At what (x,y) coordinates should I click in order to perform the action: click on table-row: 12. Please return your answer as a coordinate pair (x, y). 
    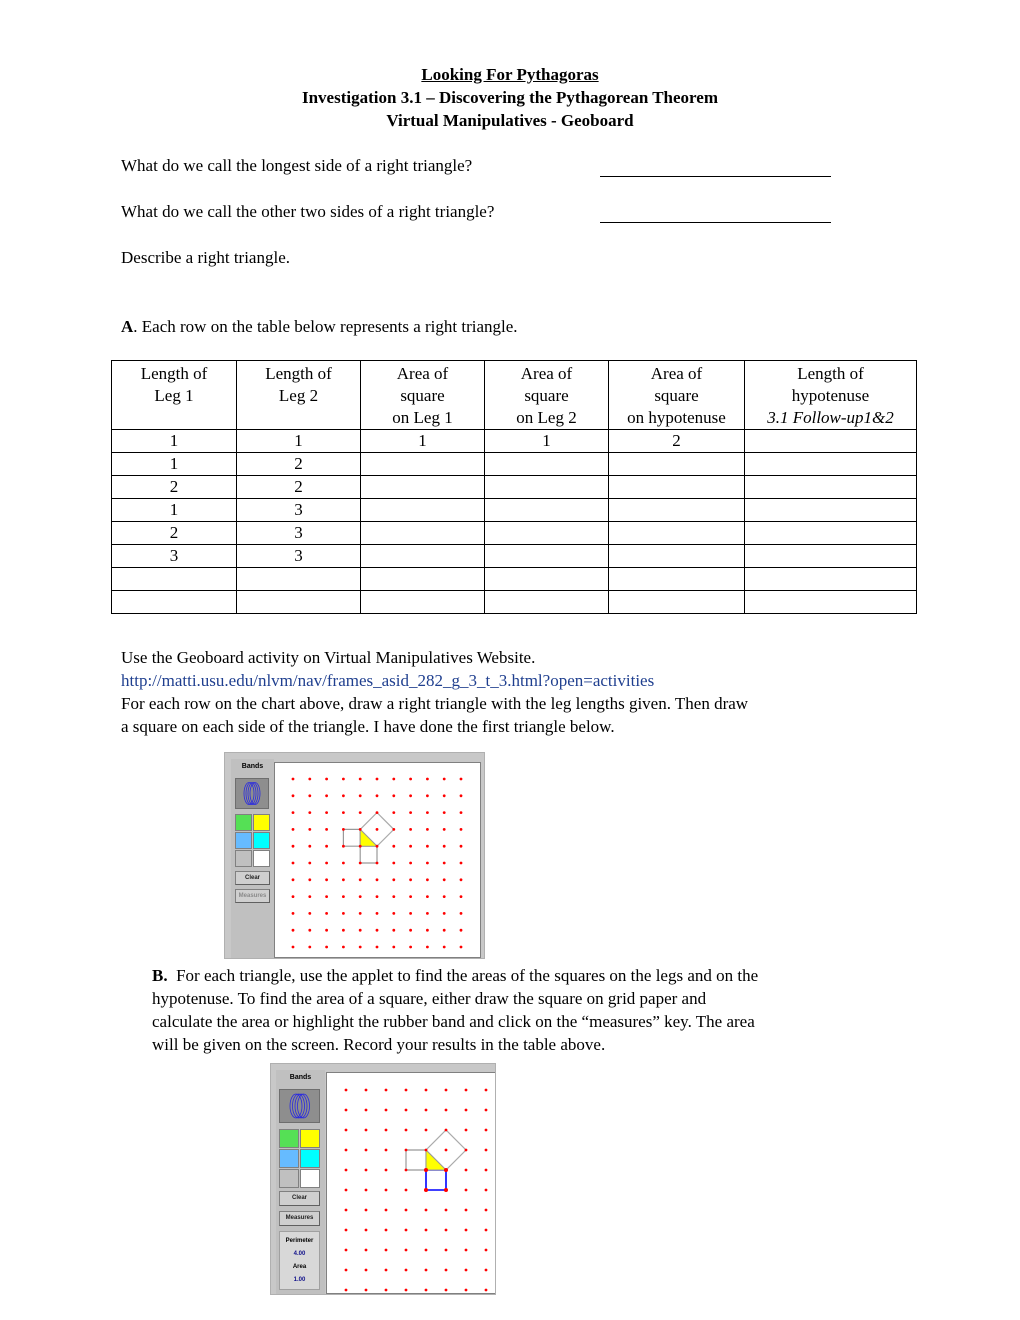
    Looking at the image, I should click on (514, 464).